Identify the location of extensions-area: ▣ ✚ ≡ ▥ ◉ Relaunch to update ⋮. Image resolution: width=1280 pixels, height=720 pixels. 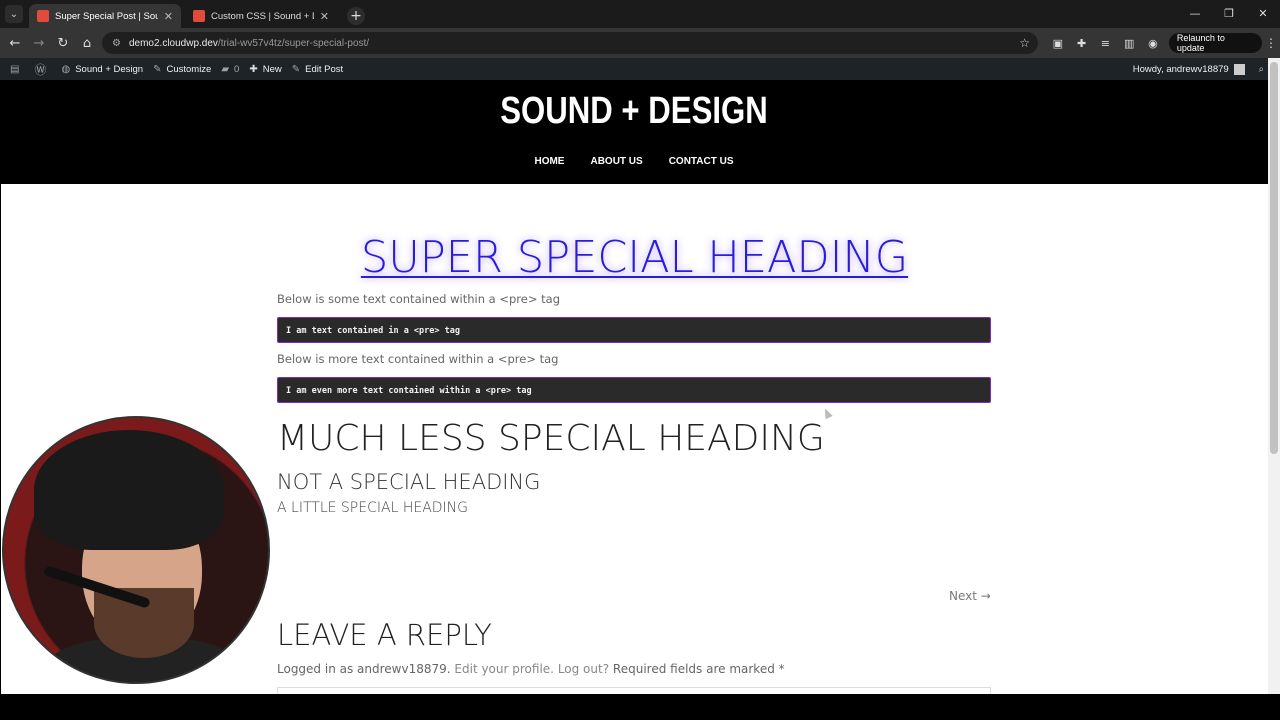
(1163, 43).